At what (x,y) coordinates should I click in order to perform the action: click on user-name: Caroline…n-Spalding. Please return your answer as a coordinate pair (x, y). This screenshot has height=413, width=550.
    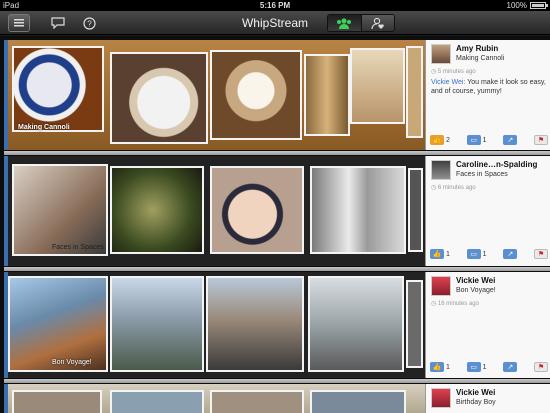
    Looking at the image, I should click on (496, 164).